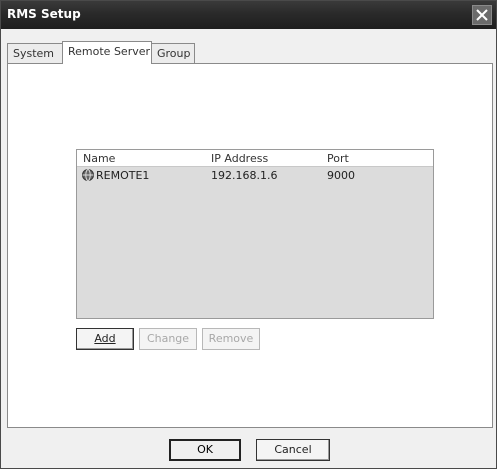 The width and height of the screenshot is (497, 469). I want to click on server-name: REMOTE1, so click(123, 175).